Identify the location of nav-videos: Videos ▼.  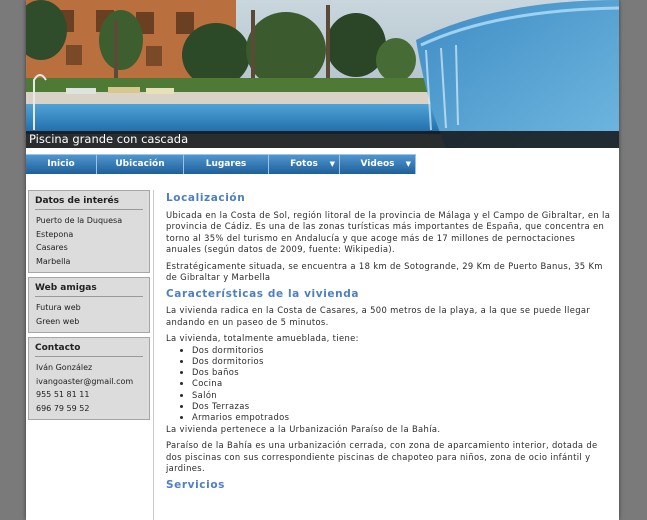
(378, 164).